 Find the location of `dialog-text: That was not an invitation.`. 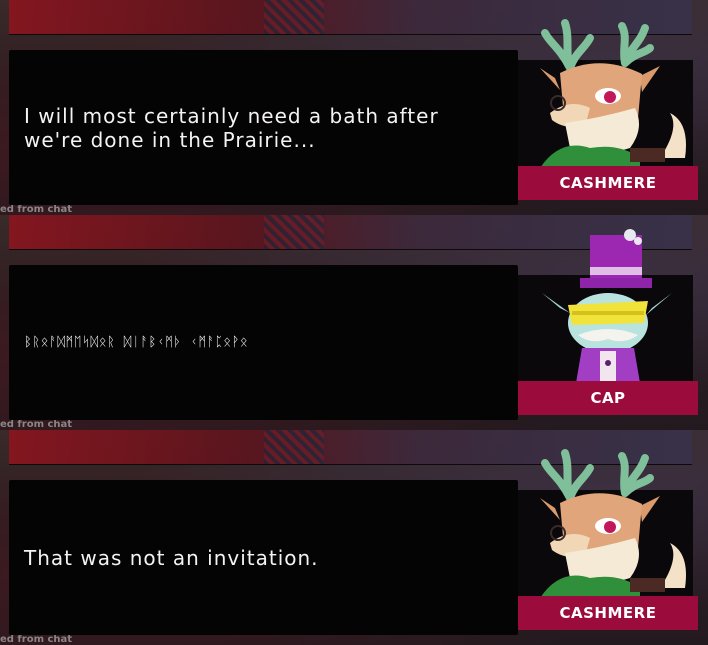

dialog-text: That was not an invitation. is located at coordinates (171, 557).